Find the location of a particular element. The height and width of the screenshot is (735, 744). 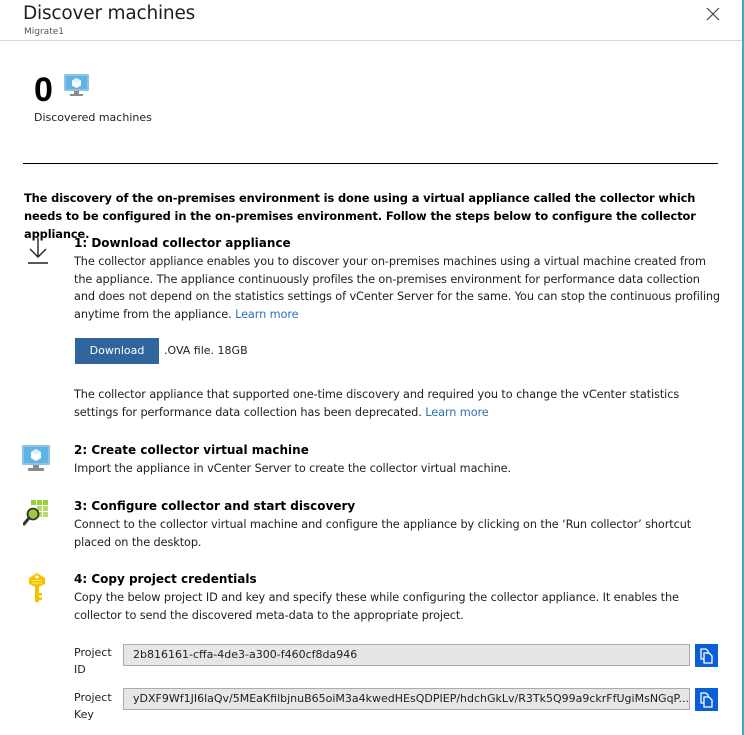

copy-project-key-button is located at coordinates (706, 699).